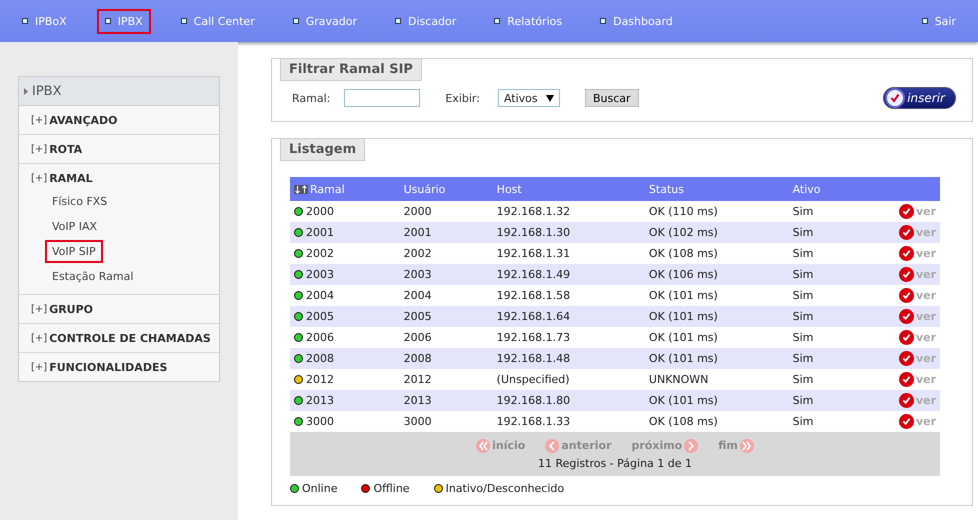 This screenshot has width=978, height=520. What do you see at coordinates (822, 189) in the screenshot?
I see `column-header: Ativo` at bounding box center [822, 189].